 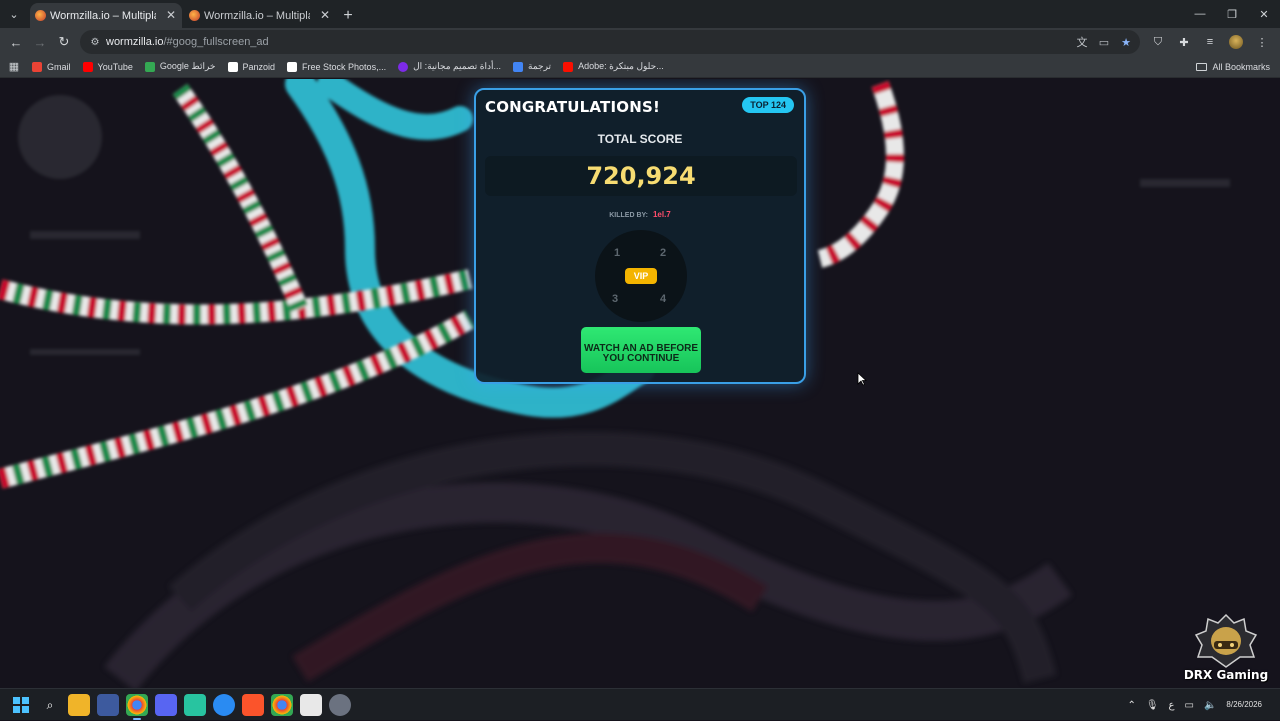 What do you see at coordinates (568, 66) in the screenshot?
I see `adobe-icon` at bounding box center [568, 66].